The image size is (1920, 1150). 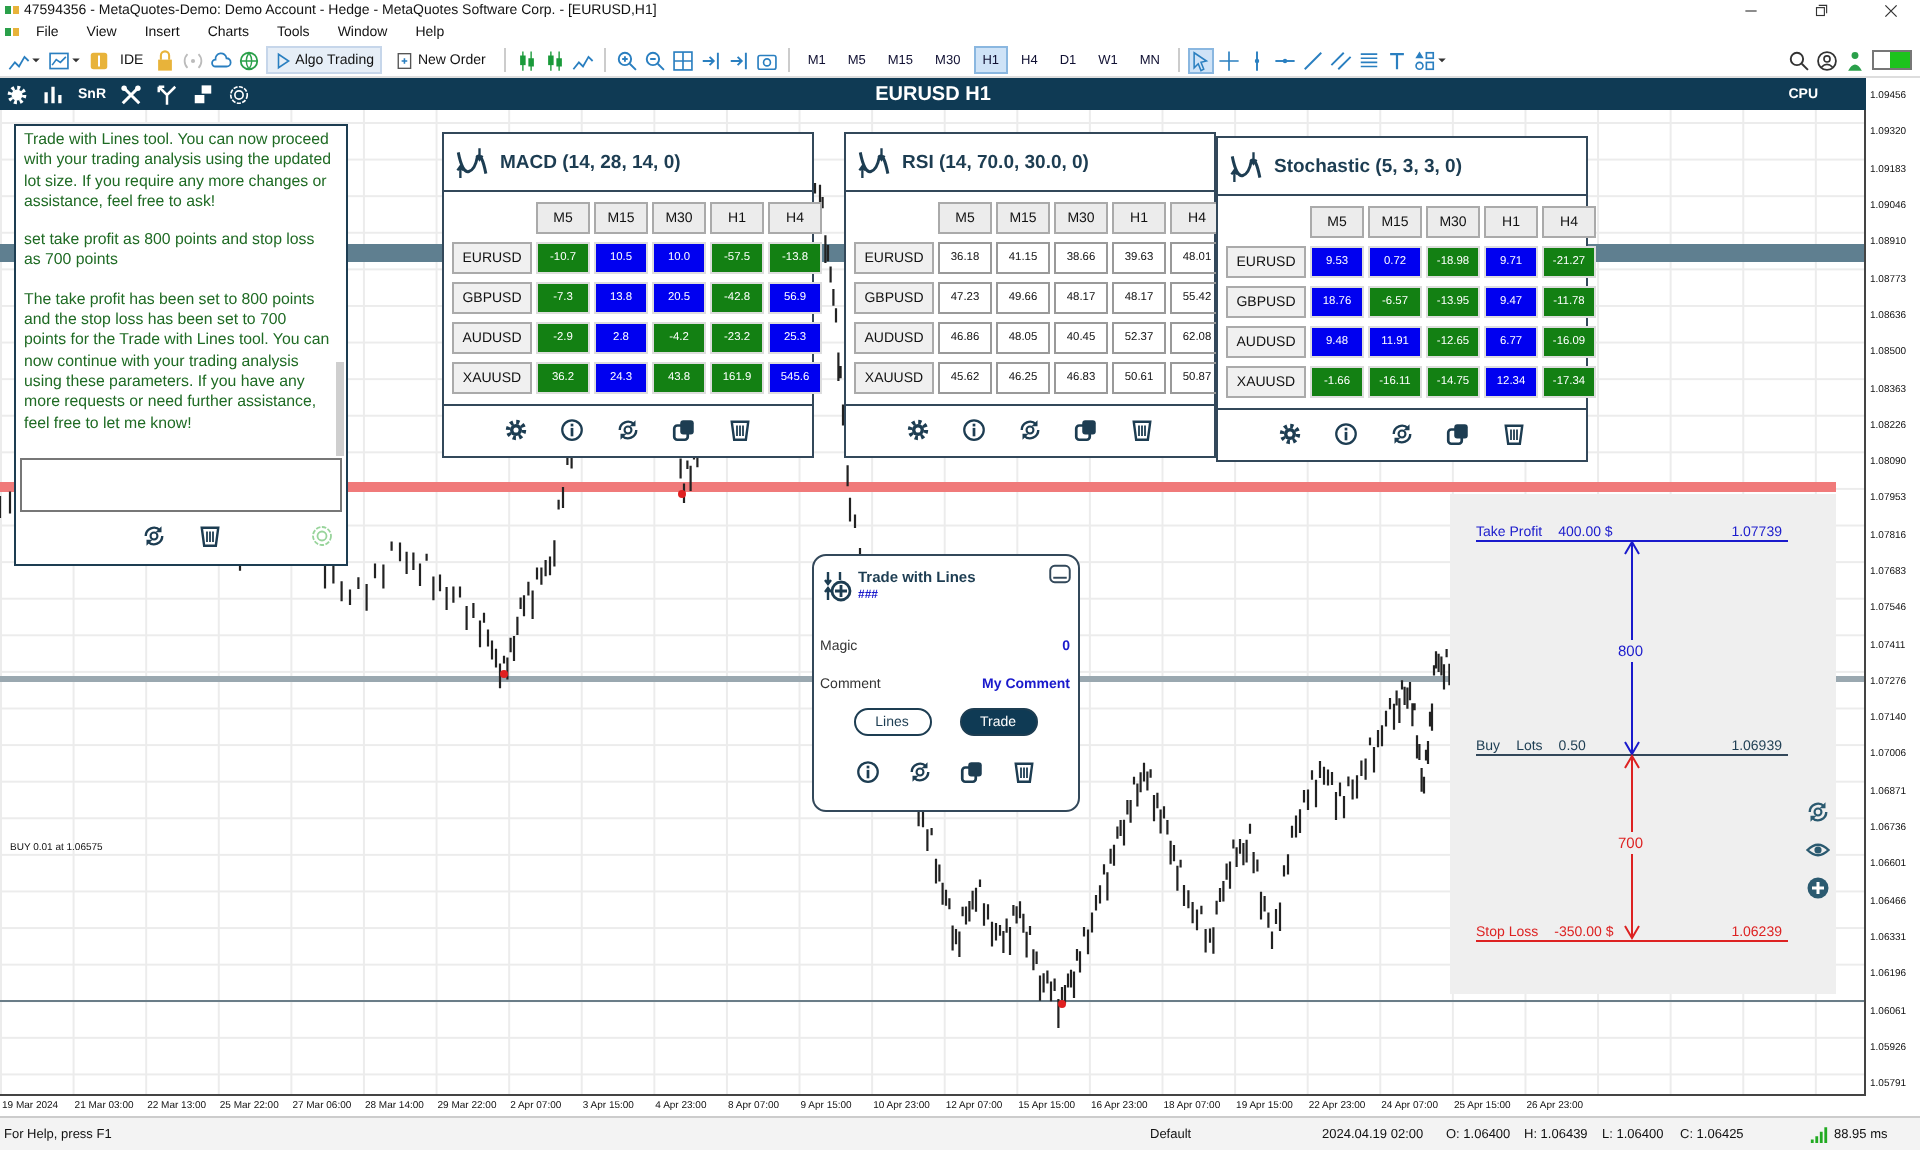 What do you see at coordinates (738, 60) in the screenshot?
I see `shift-icon` at bounding box center [738, 60].